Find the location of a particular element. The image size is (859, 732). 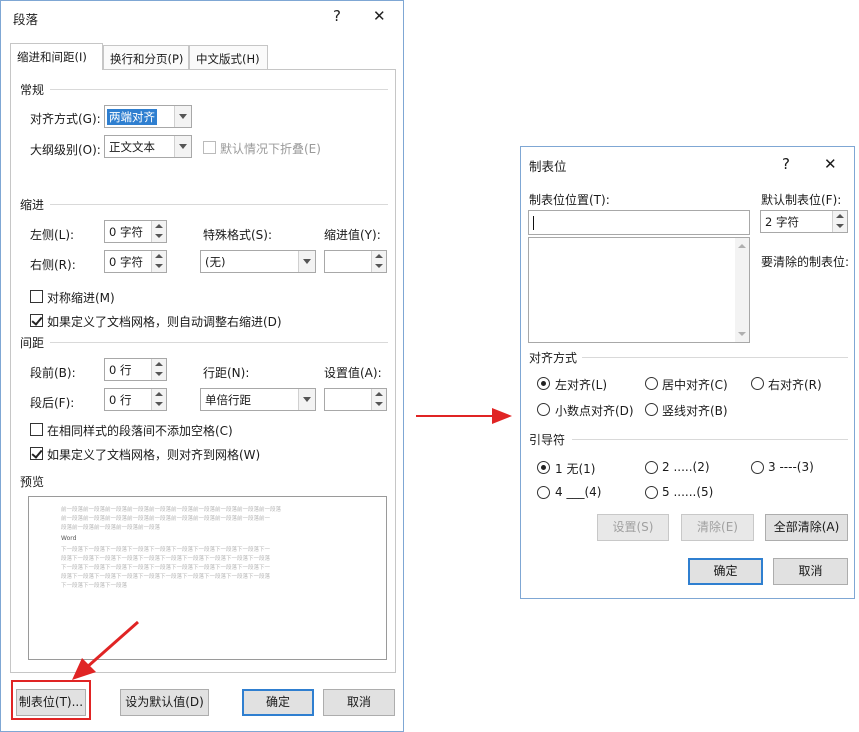

leader-5-radio is located at coordinates (651, 492).